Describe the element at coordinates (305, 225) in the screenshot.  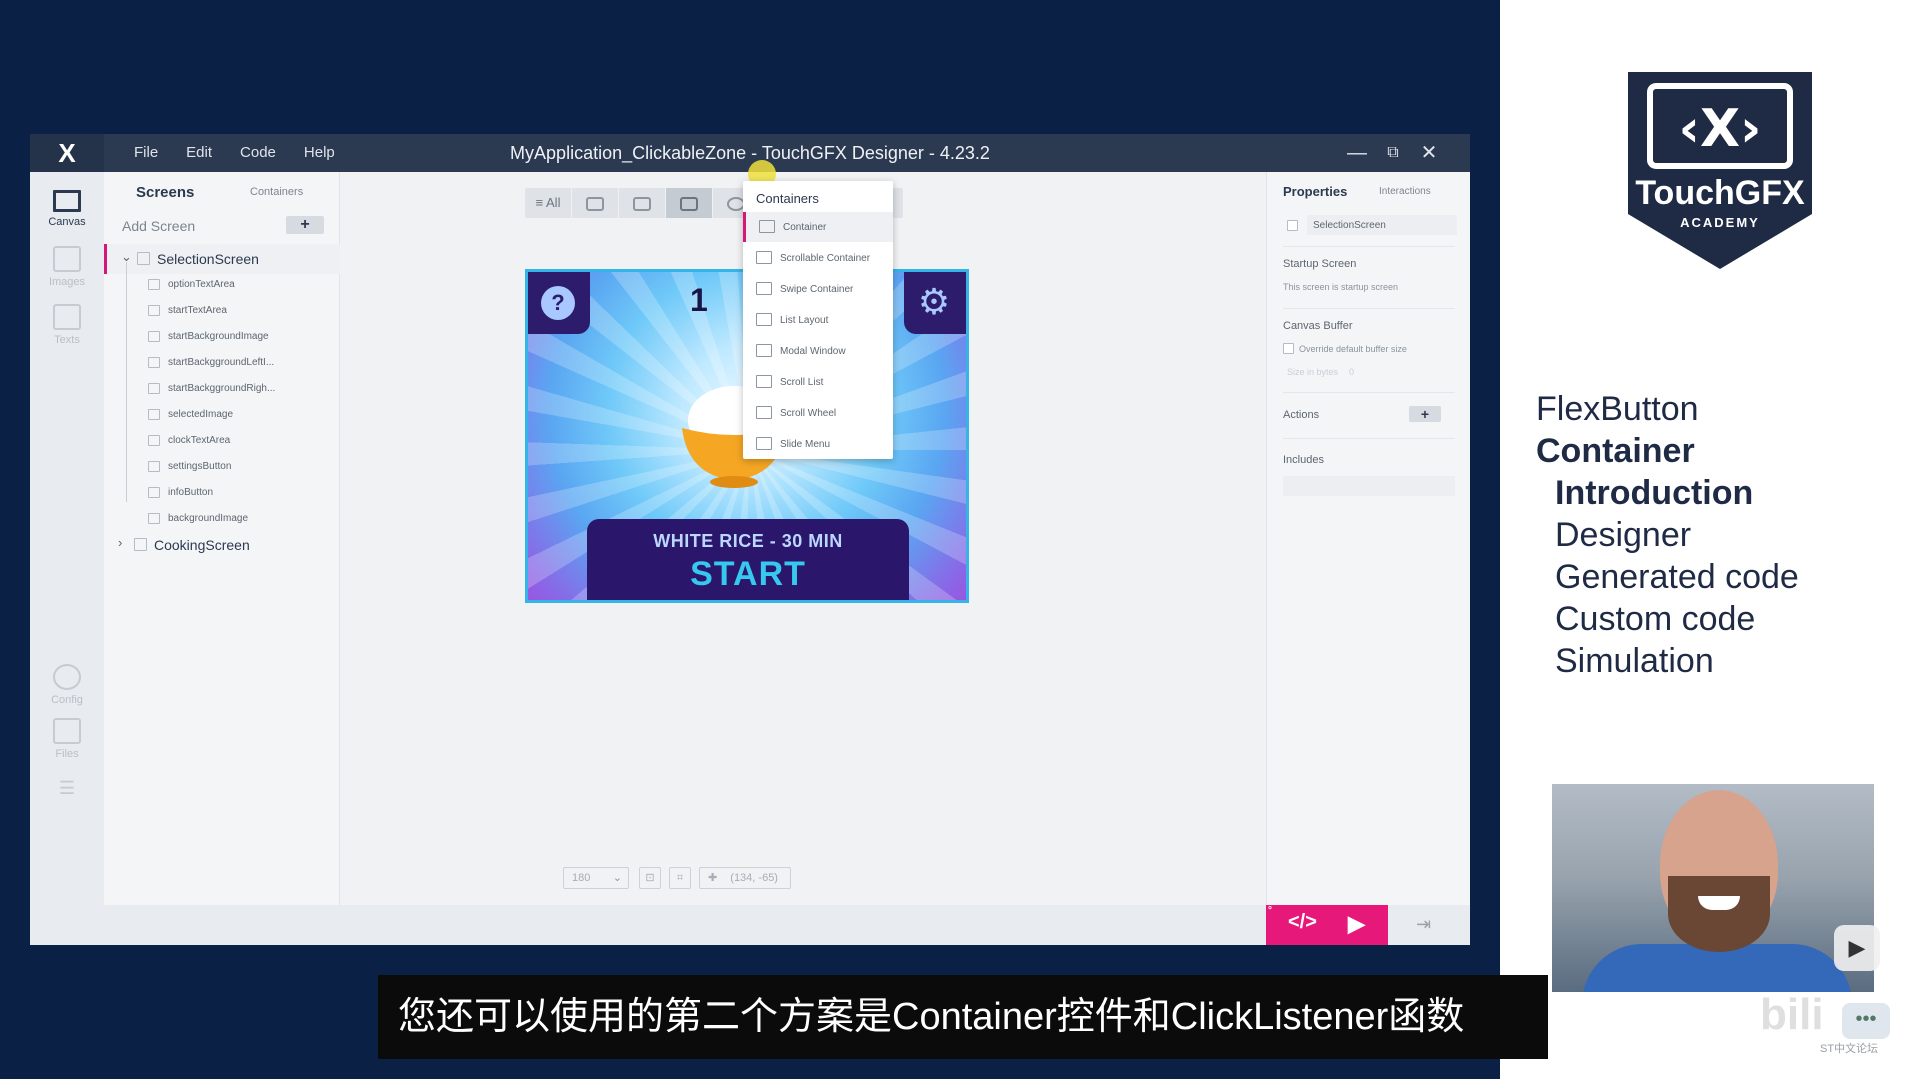
I see `add-screen-button: +` at that location.